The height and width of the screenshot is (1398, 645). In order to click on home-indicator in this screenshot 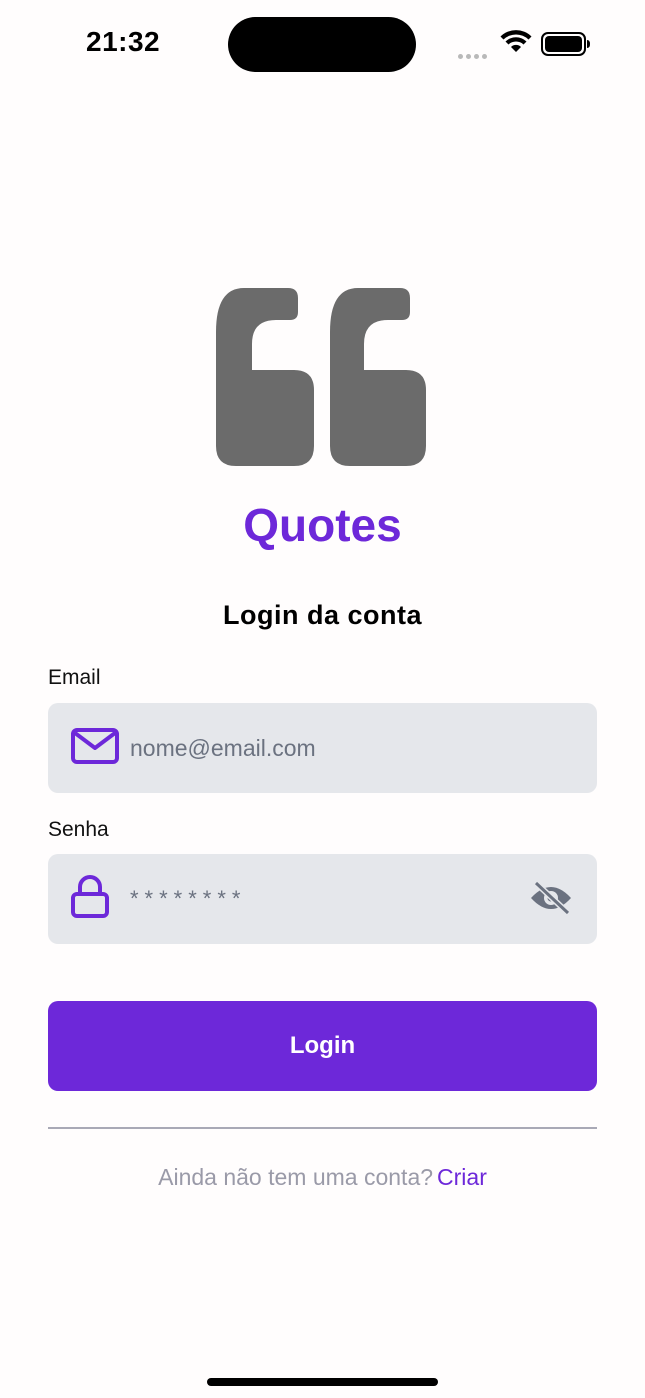, I will do `click(322, 1382)`.